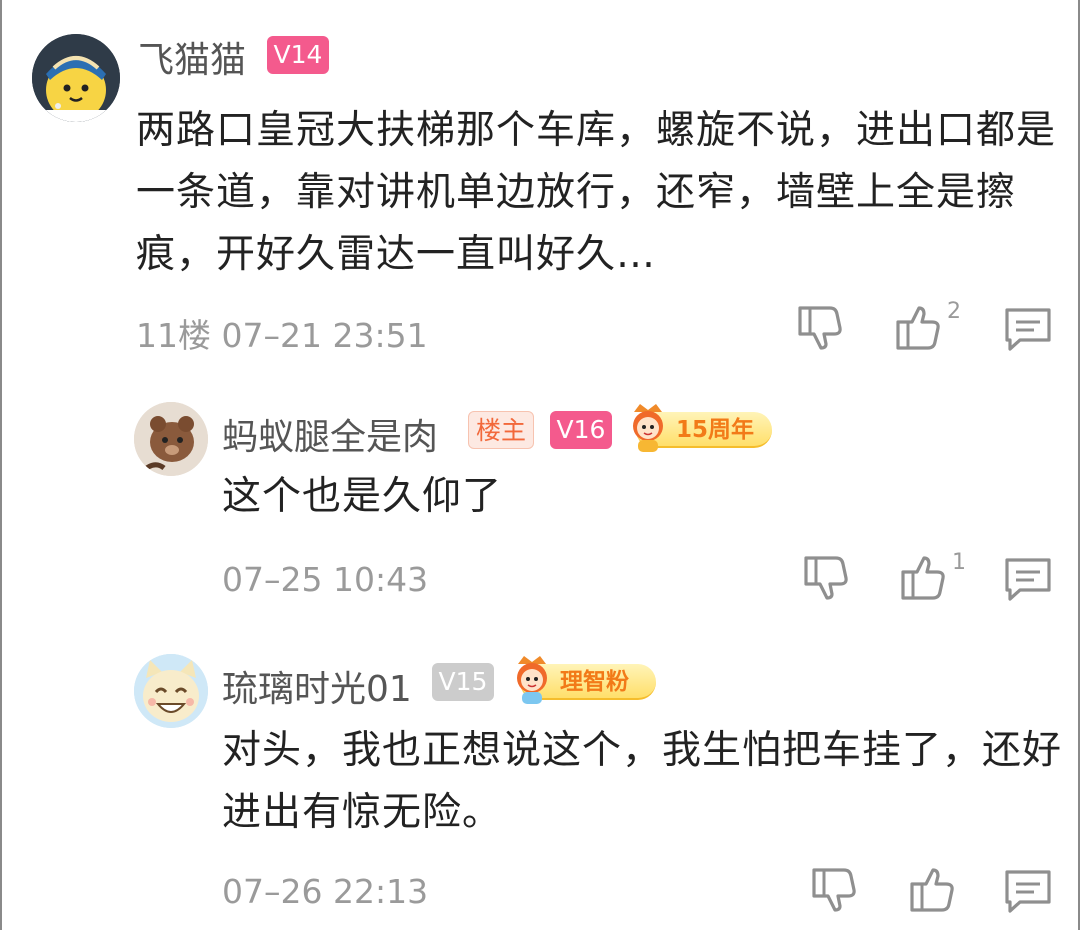 The image size is (1080, 930). What do you see at coordinates (715, 430) in the screenshot?
I see `anniversary-badge-label: 15周年` at bounding box center [715, 430].